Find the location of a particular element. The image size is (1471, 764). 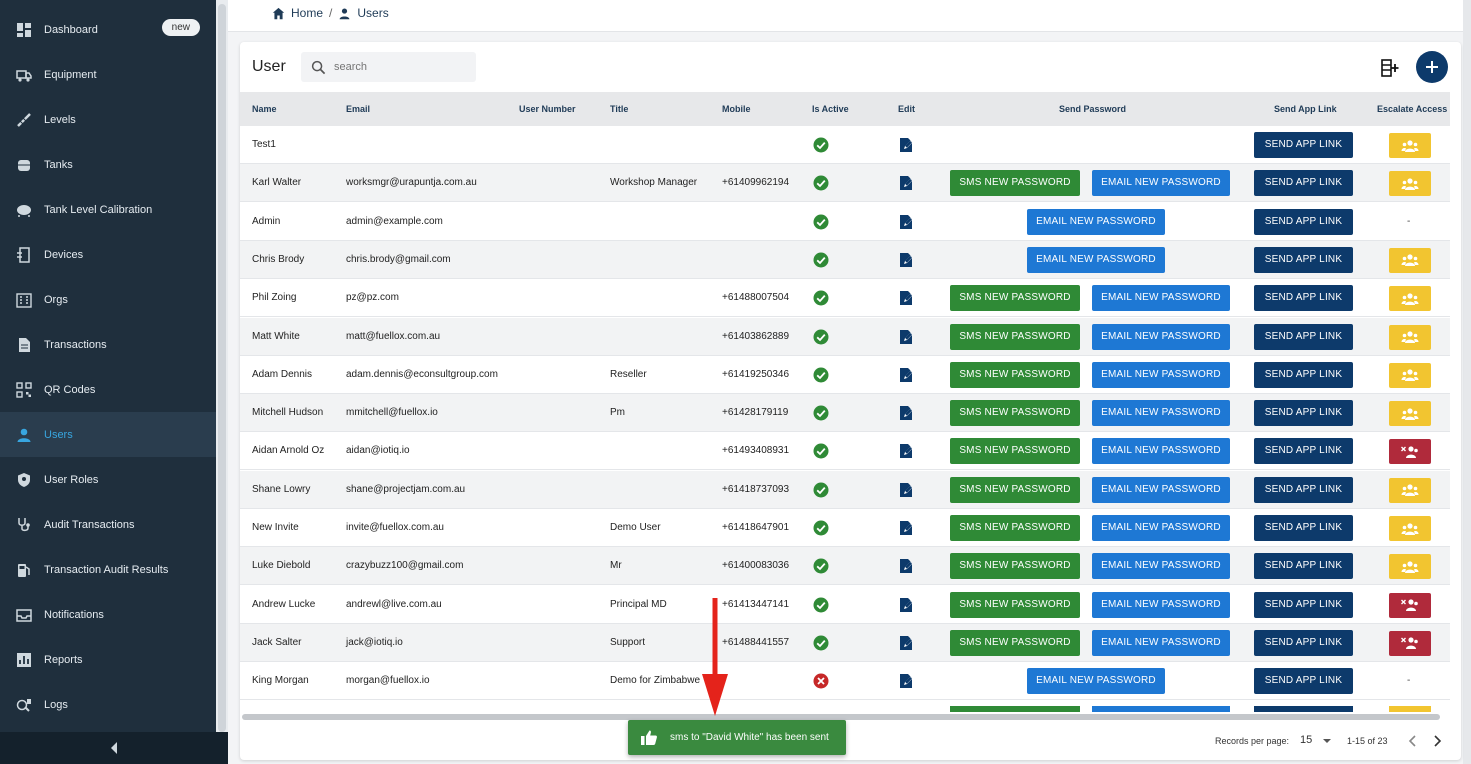

page-scrollbar is located at coordinates (1467, 382).